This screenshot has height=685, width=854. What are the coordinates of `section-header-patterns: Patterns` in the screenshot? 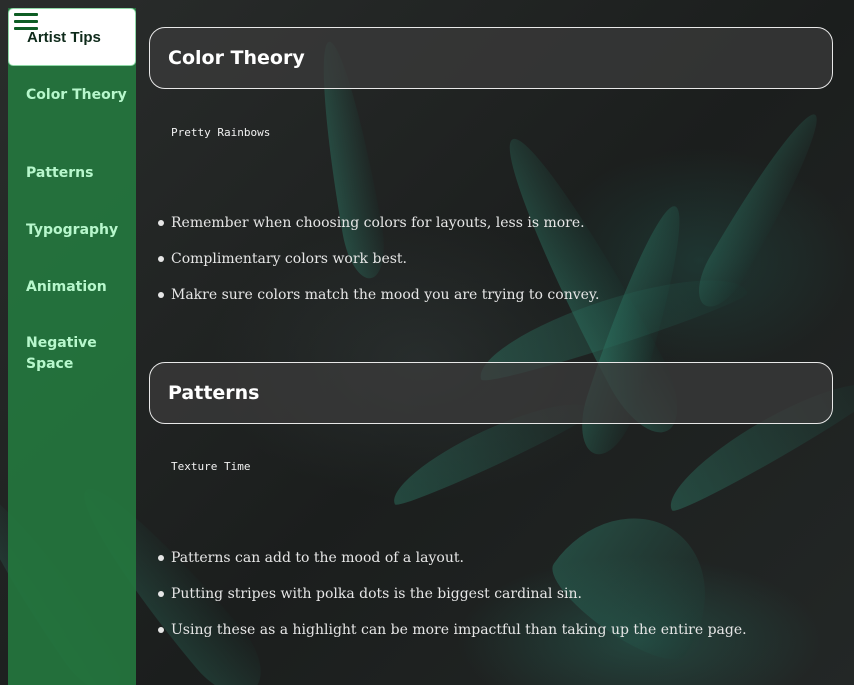 It's located at (491, 393).